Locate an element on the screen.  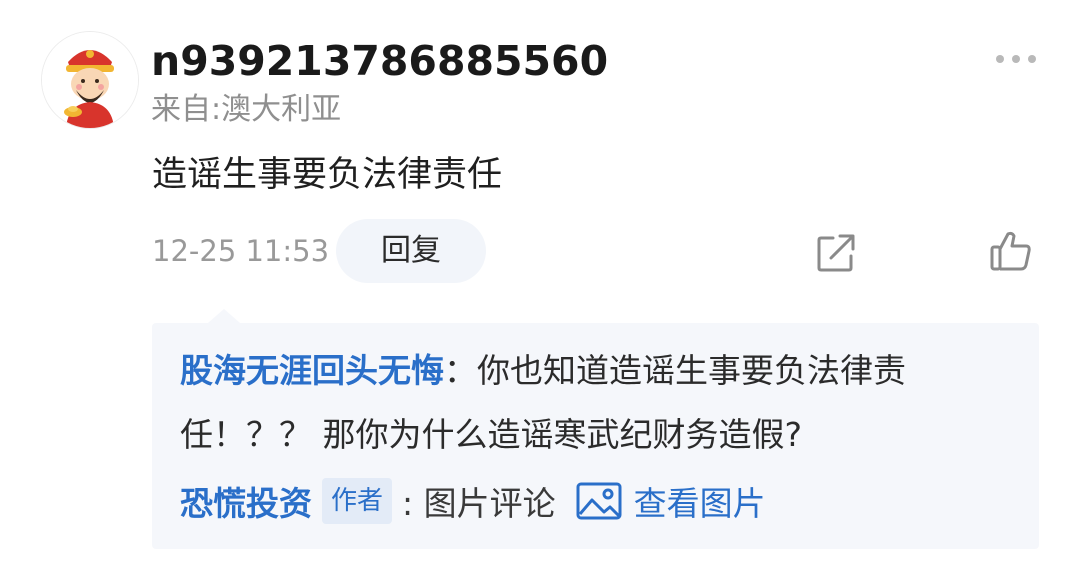
reply-author-link: 股海无涯回头无悔 is located at coordinates (312, 370).